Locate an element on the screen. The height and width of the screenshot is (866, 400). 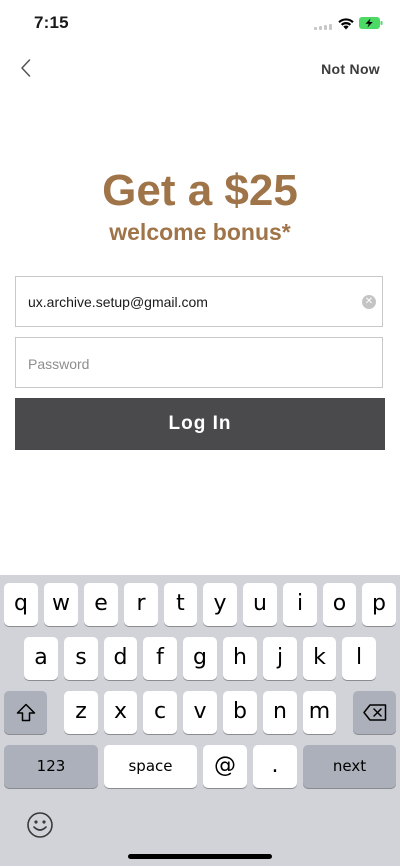
back-button is located at coordinates (26, 68).